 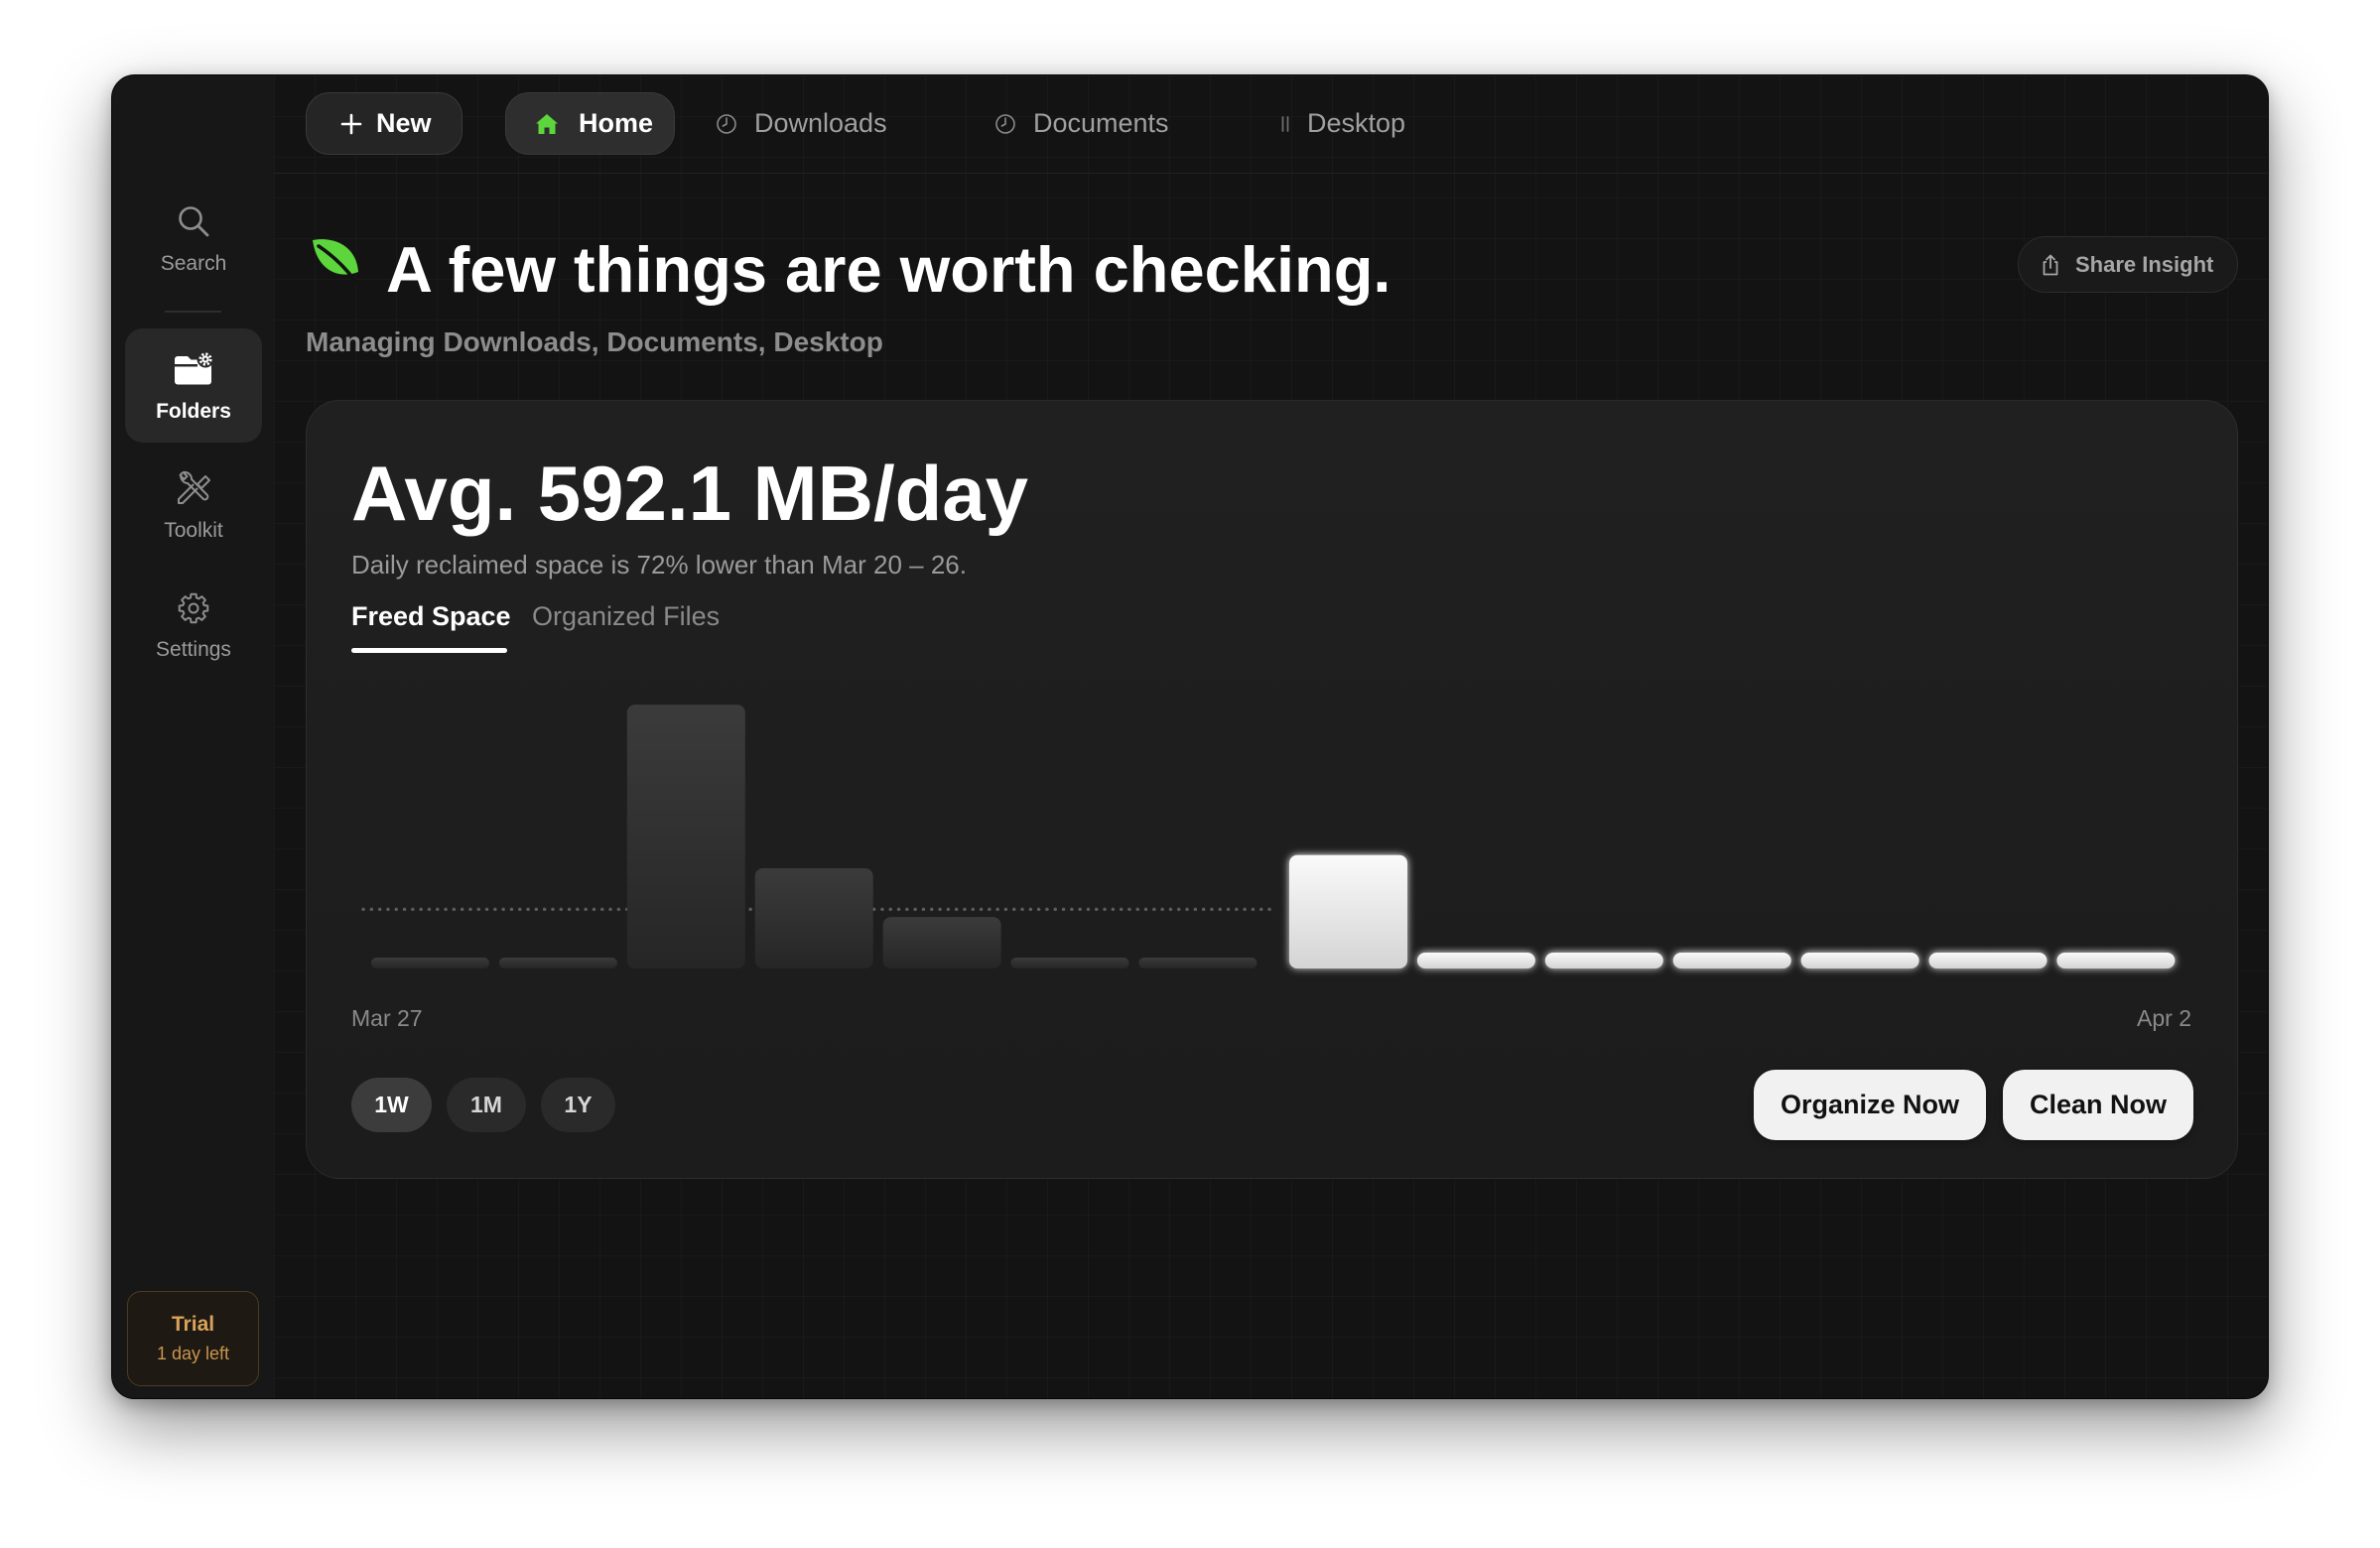 I want to click on new-button: New, so click(x=384, y=123).